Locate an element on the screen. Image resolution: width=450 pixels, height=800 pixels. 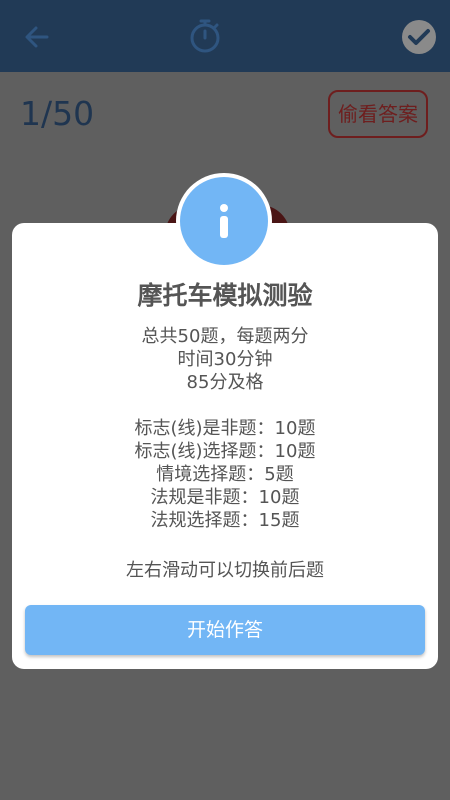
breakdown-line: 法规选择题：15题 is located at coordinates (225, 520).